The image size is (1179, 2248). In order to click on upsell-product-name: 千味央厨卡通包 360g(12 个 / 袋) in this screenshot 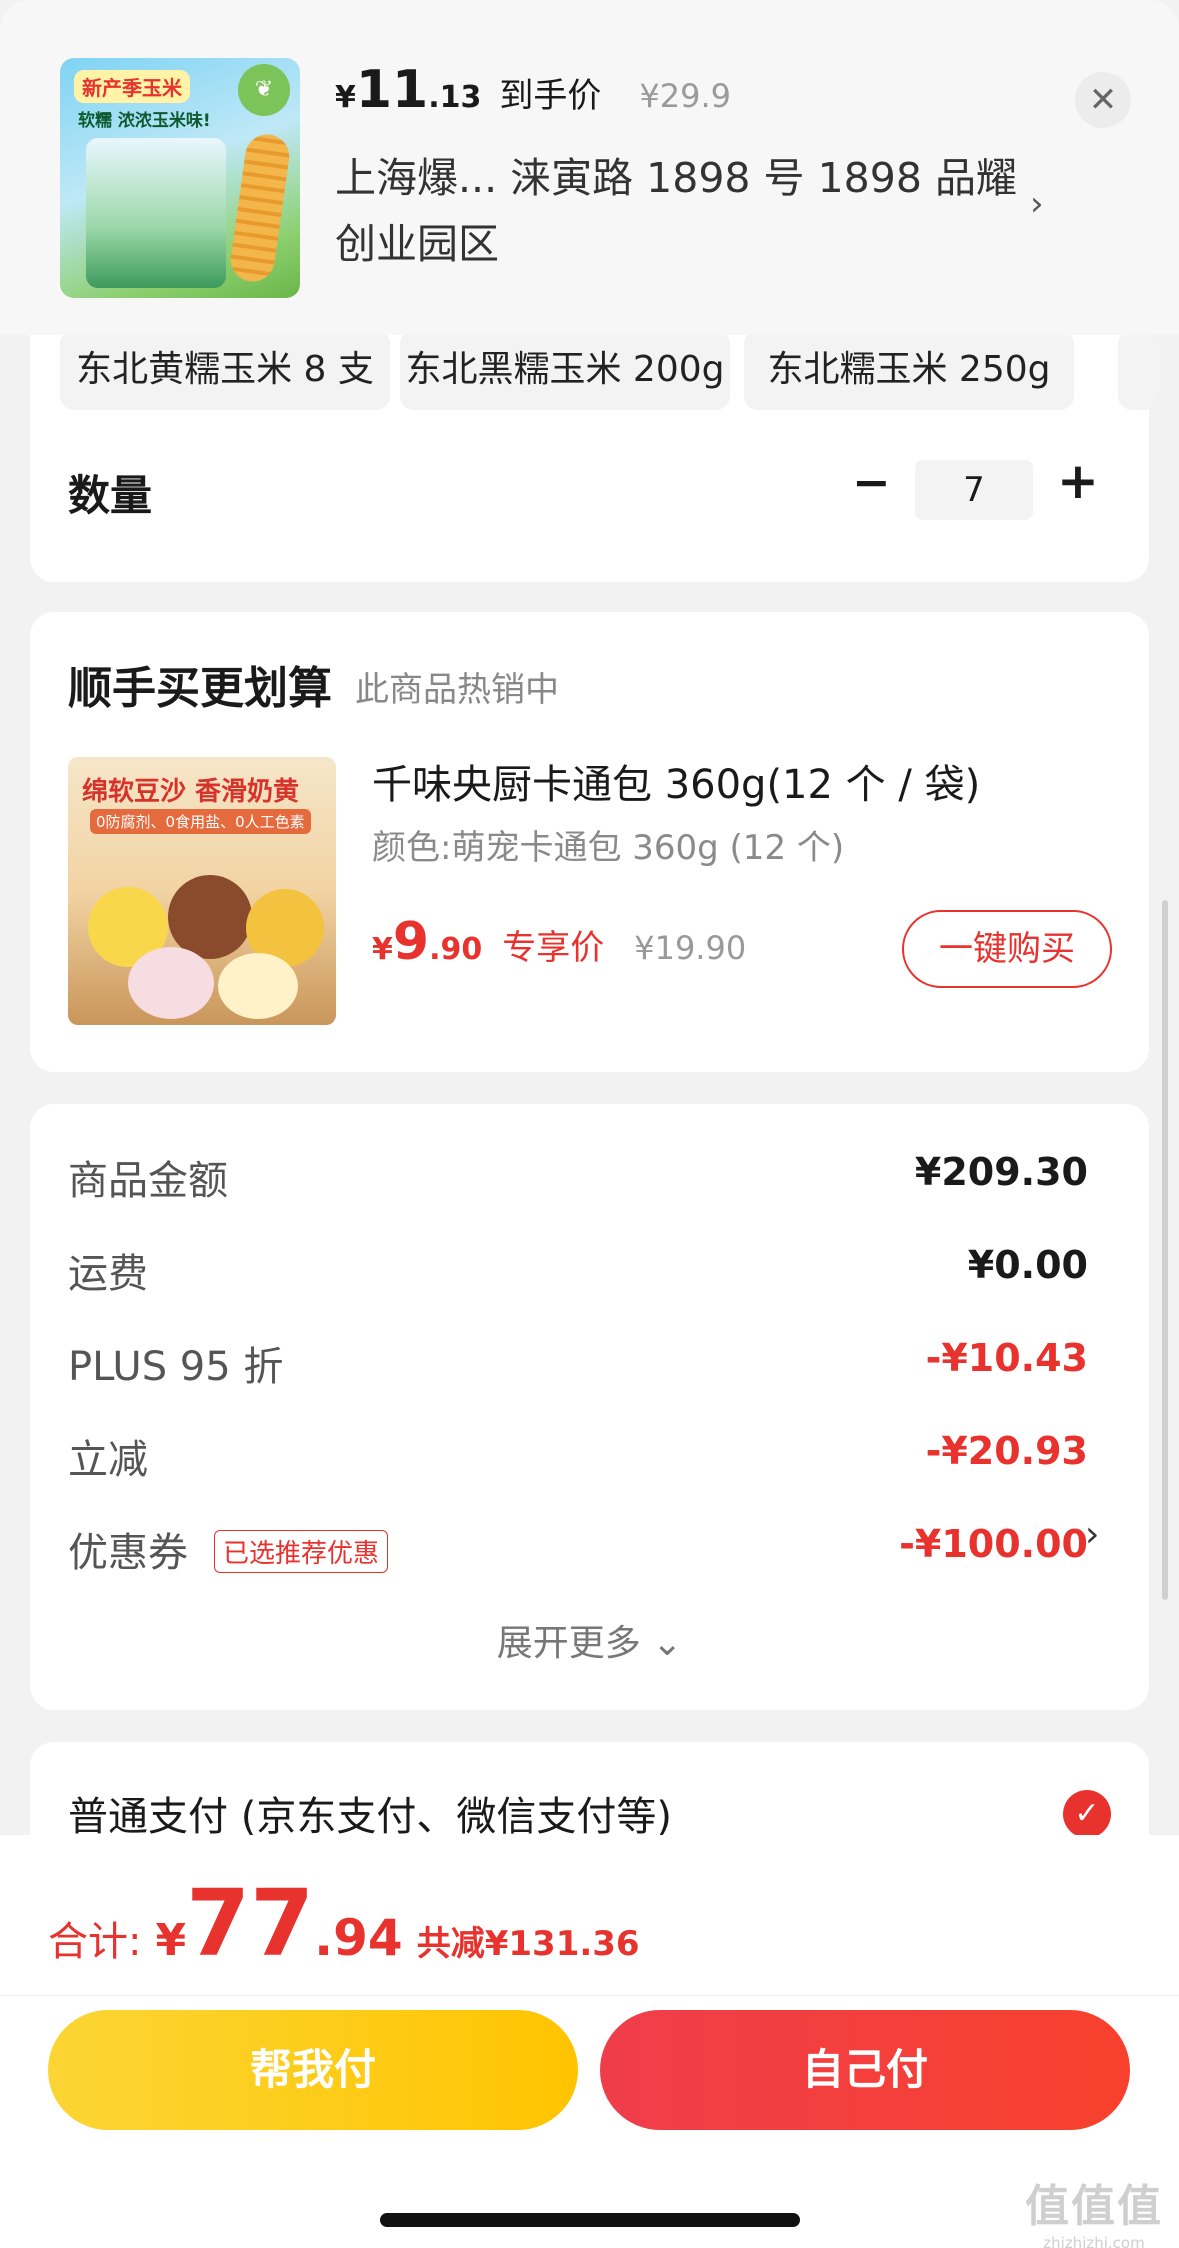, I will do `click(676, 781)`.